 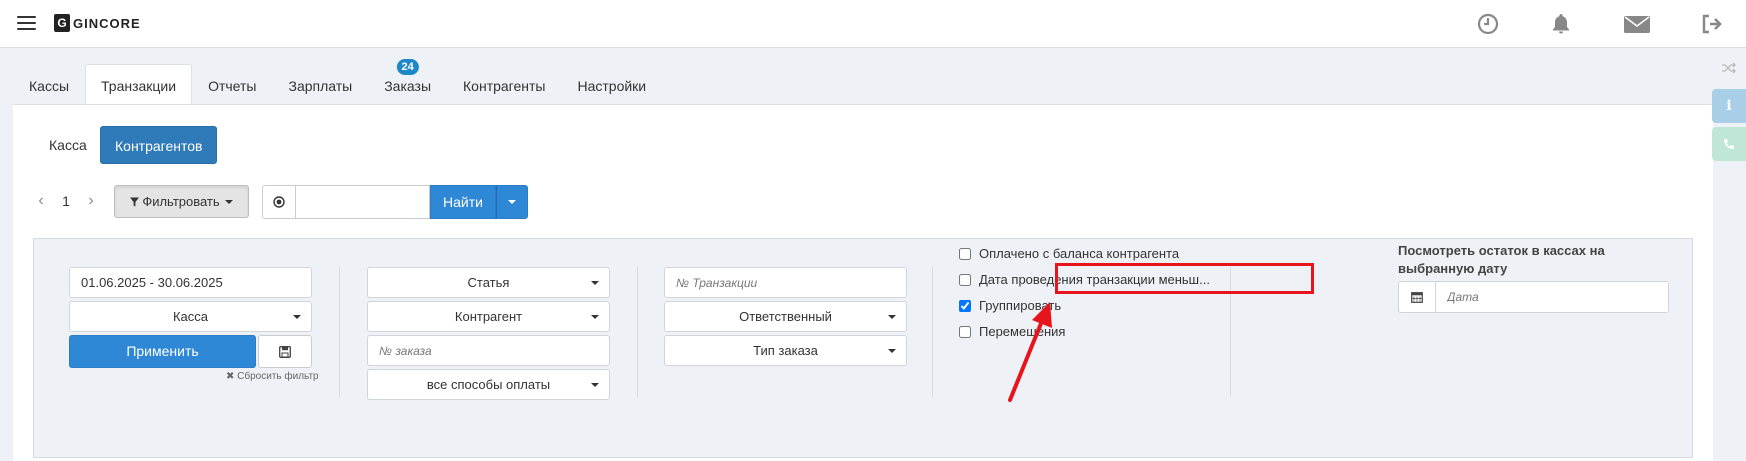 I want to click on tab-label: Транзакции, so click(x=139, y=86).